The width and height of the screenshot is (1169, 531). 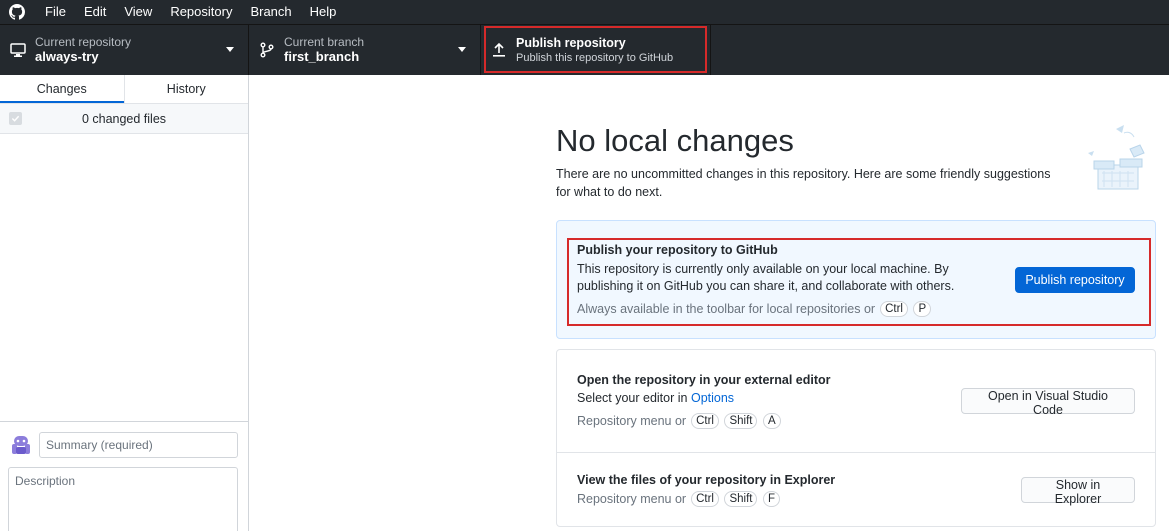 What do you see at coordinates (95, 12) in the screenshot?
I see `menu-edit: Edit` at bounding box center [95, 12].